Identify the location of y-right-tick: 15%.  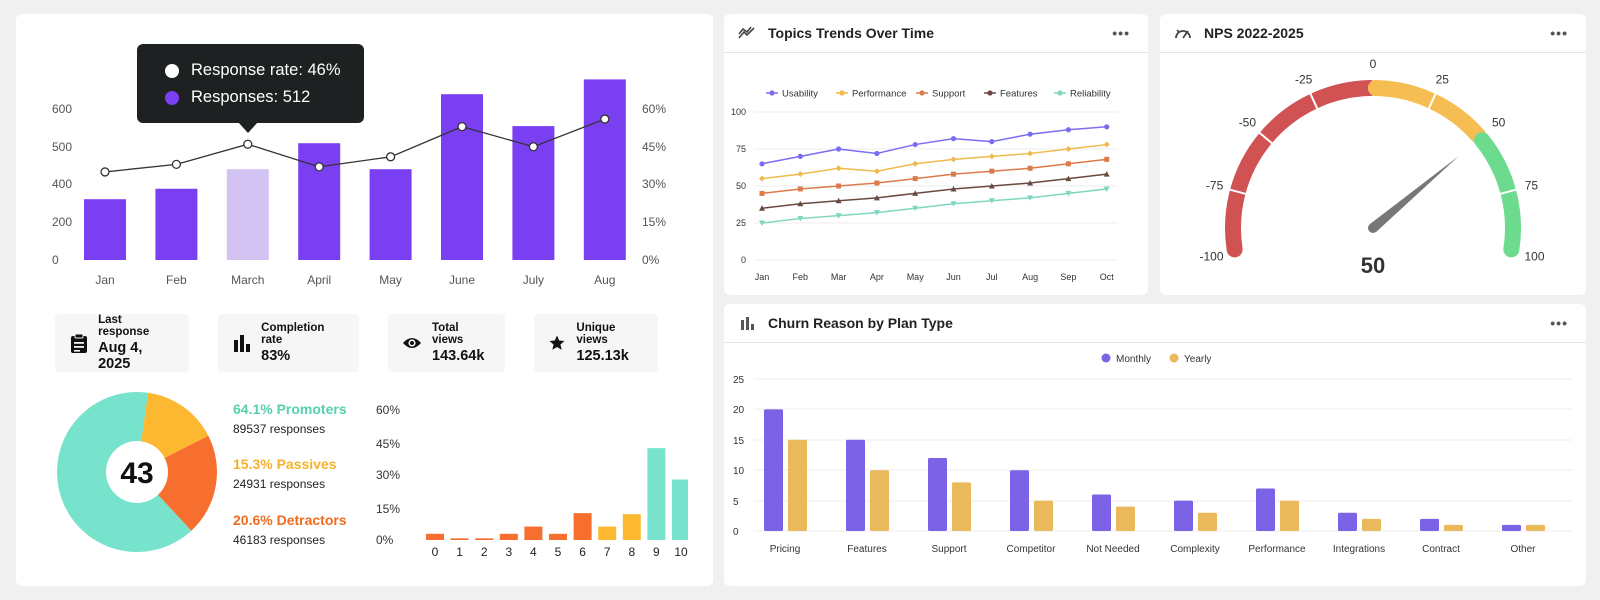
(654, 222).